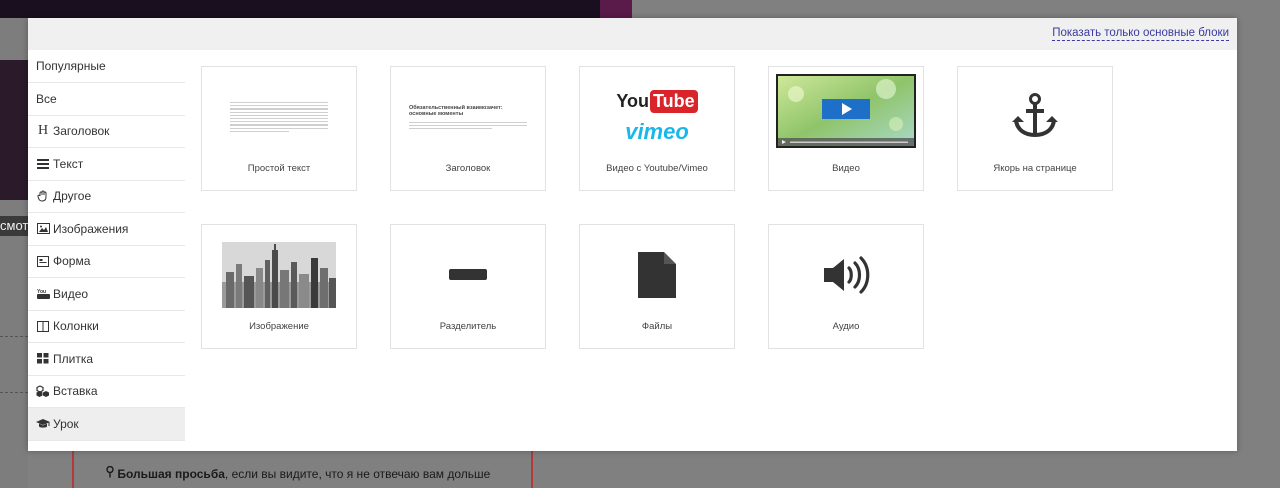 The height and width of the screenshot is (488, 1280). Describe the element at coordinates (468, 326) in the screenshot. I see `block-label: Разделитель` at that location.